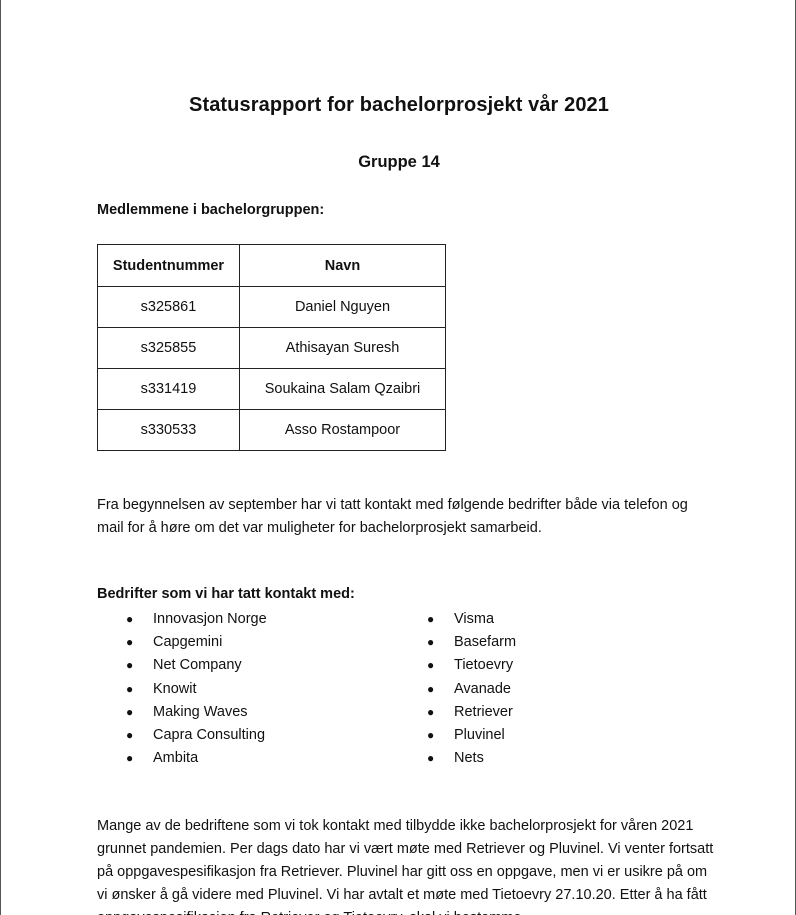 The image size is (796, 915). I want to click on list-item: ● Avanade, so click(471, 689).